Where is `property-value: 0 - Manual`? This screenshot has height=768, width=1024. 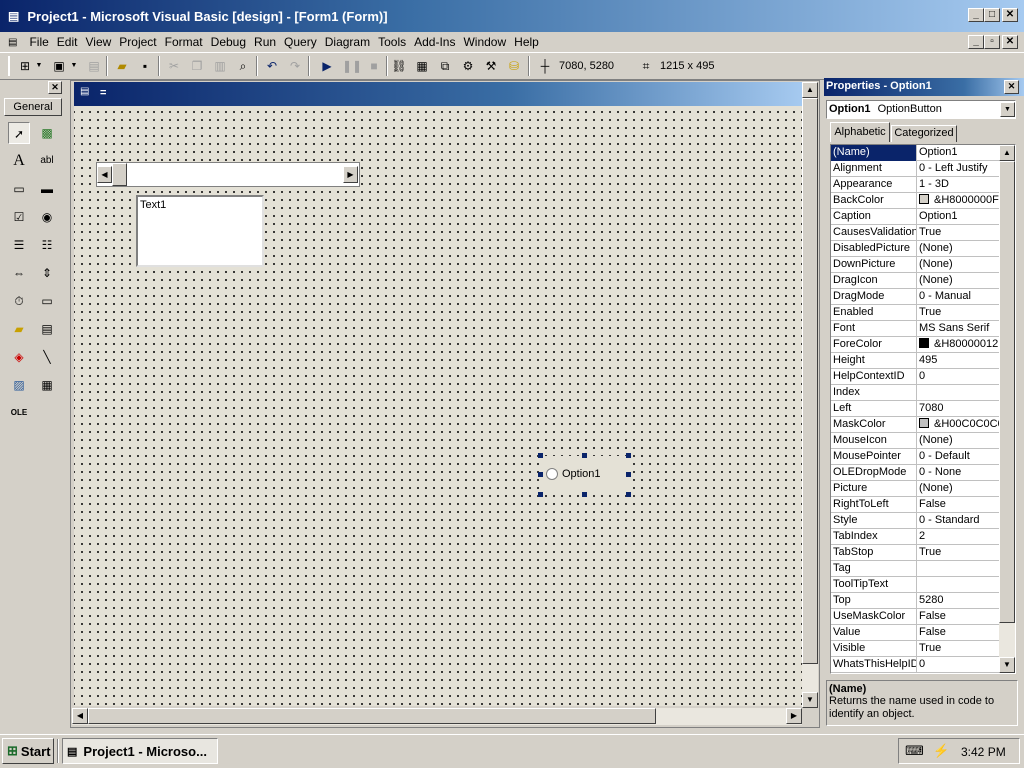 property-value: 0 - Manual is located at coordinates (958, 297).